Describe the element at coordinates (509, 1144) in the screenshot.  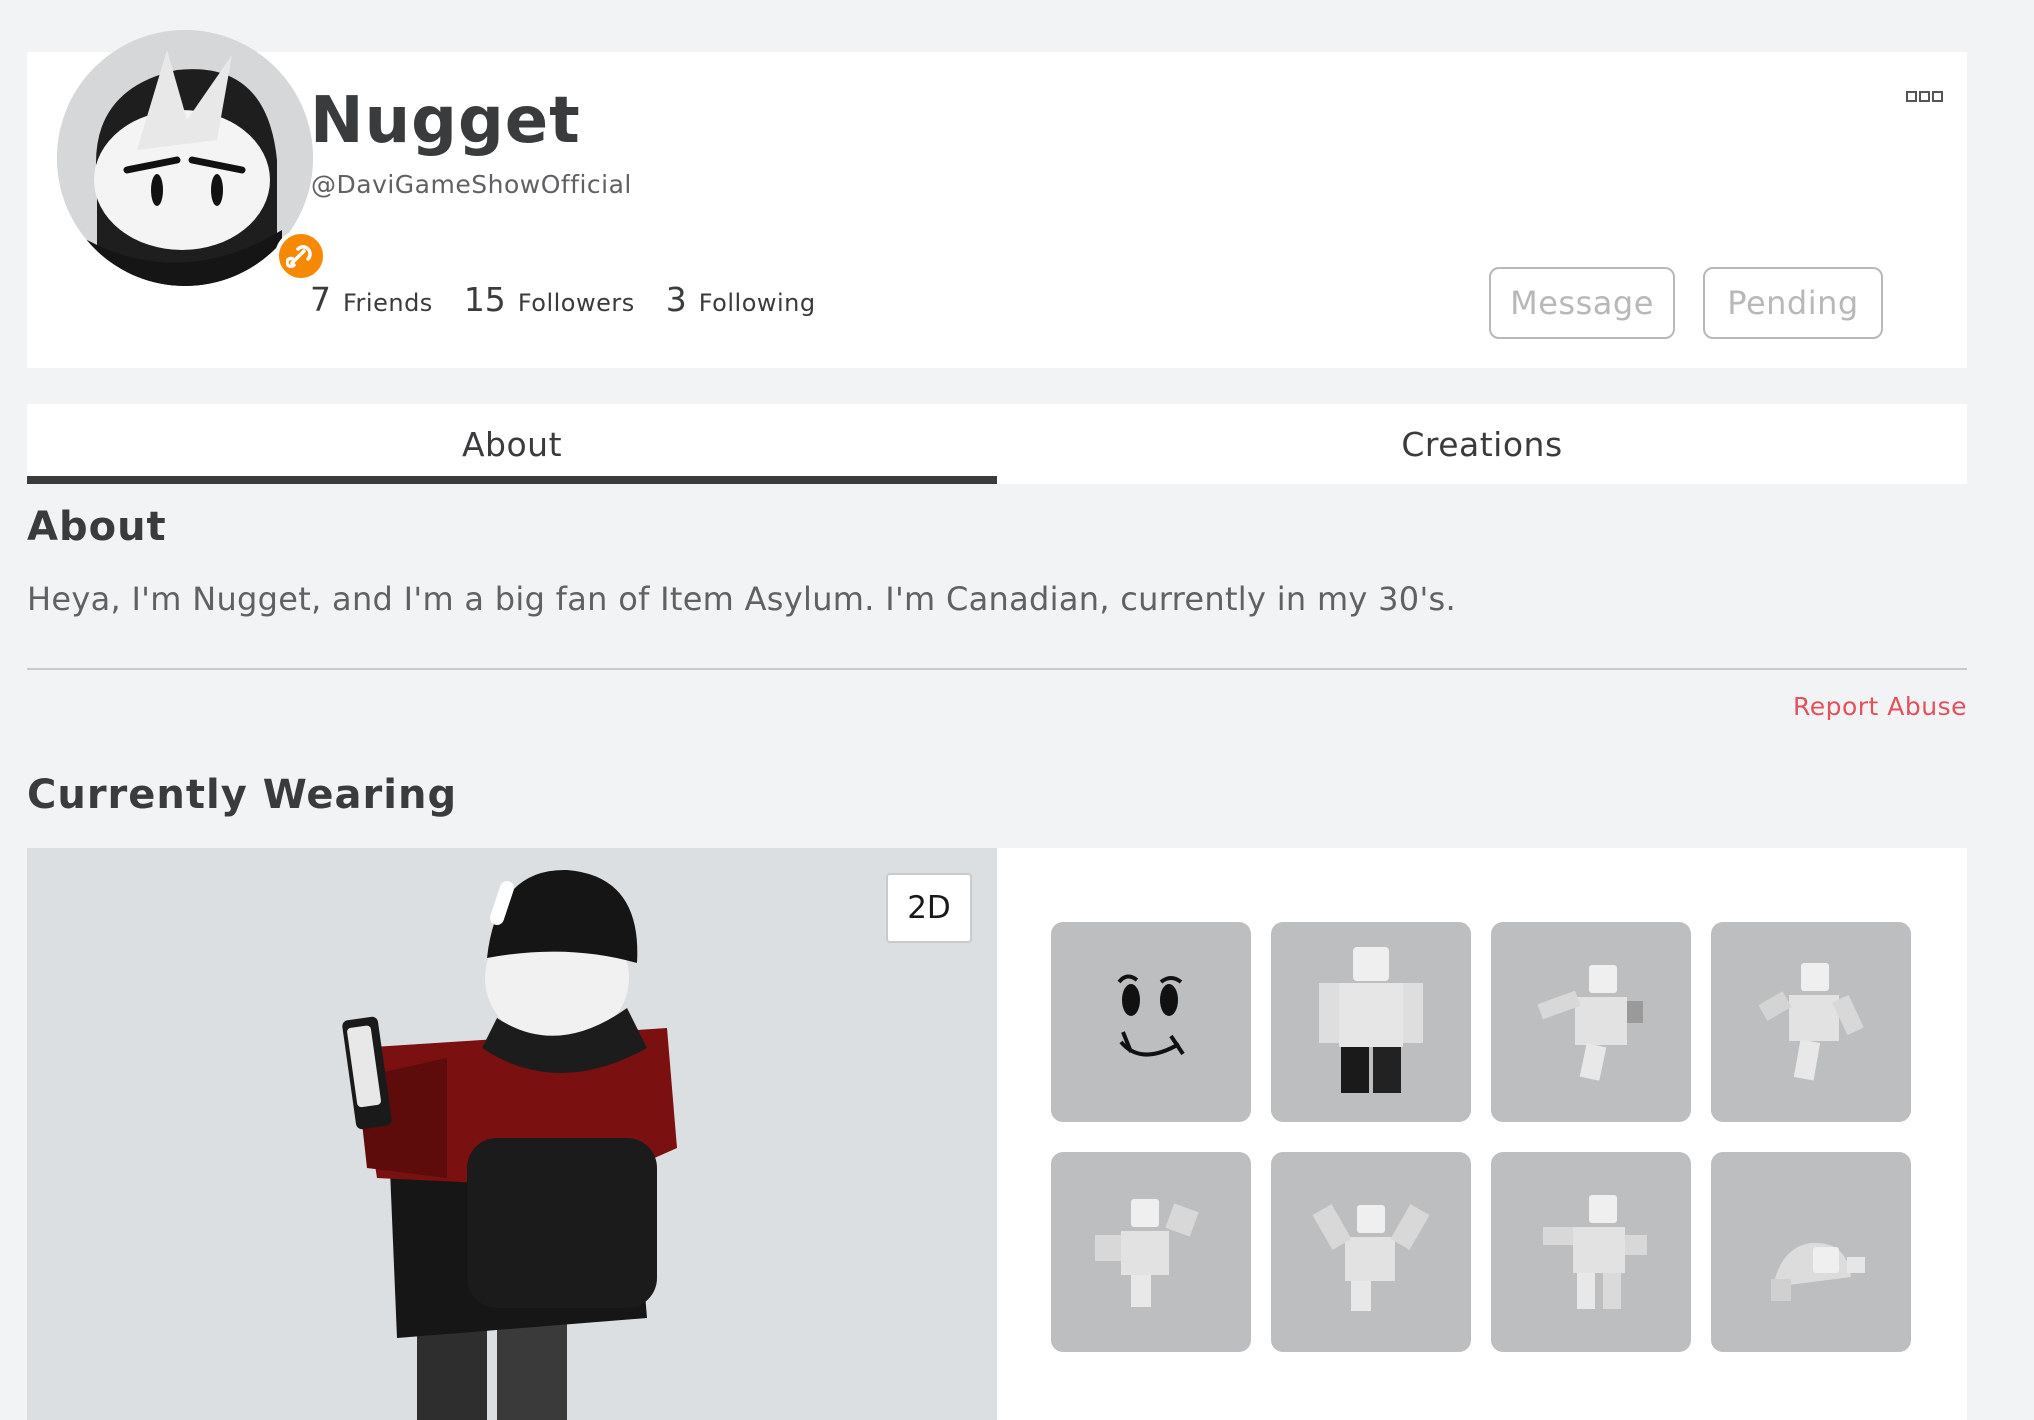
I see `avatar-3d-figure` at that location.